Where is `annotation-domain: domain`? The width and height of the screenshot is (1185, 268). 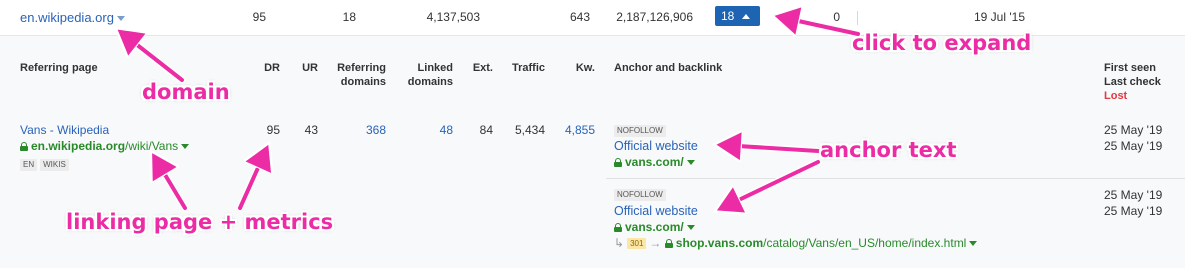
annotation-domain: domain is located at coordinates (186, 92).